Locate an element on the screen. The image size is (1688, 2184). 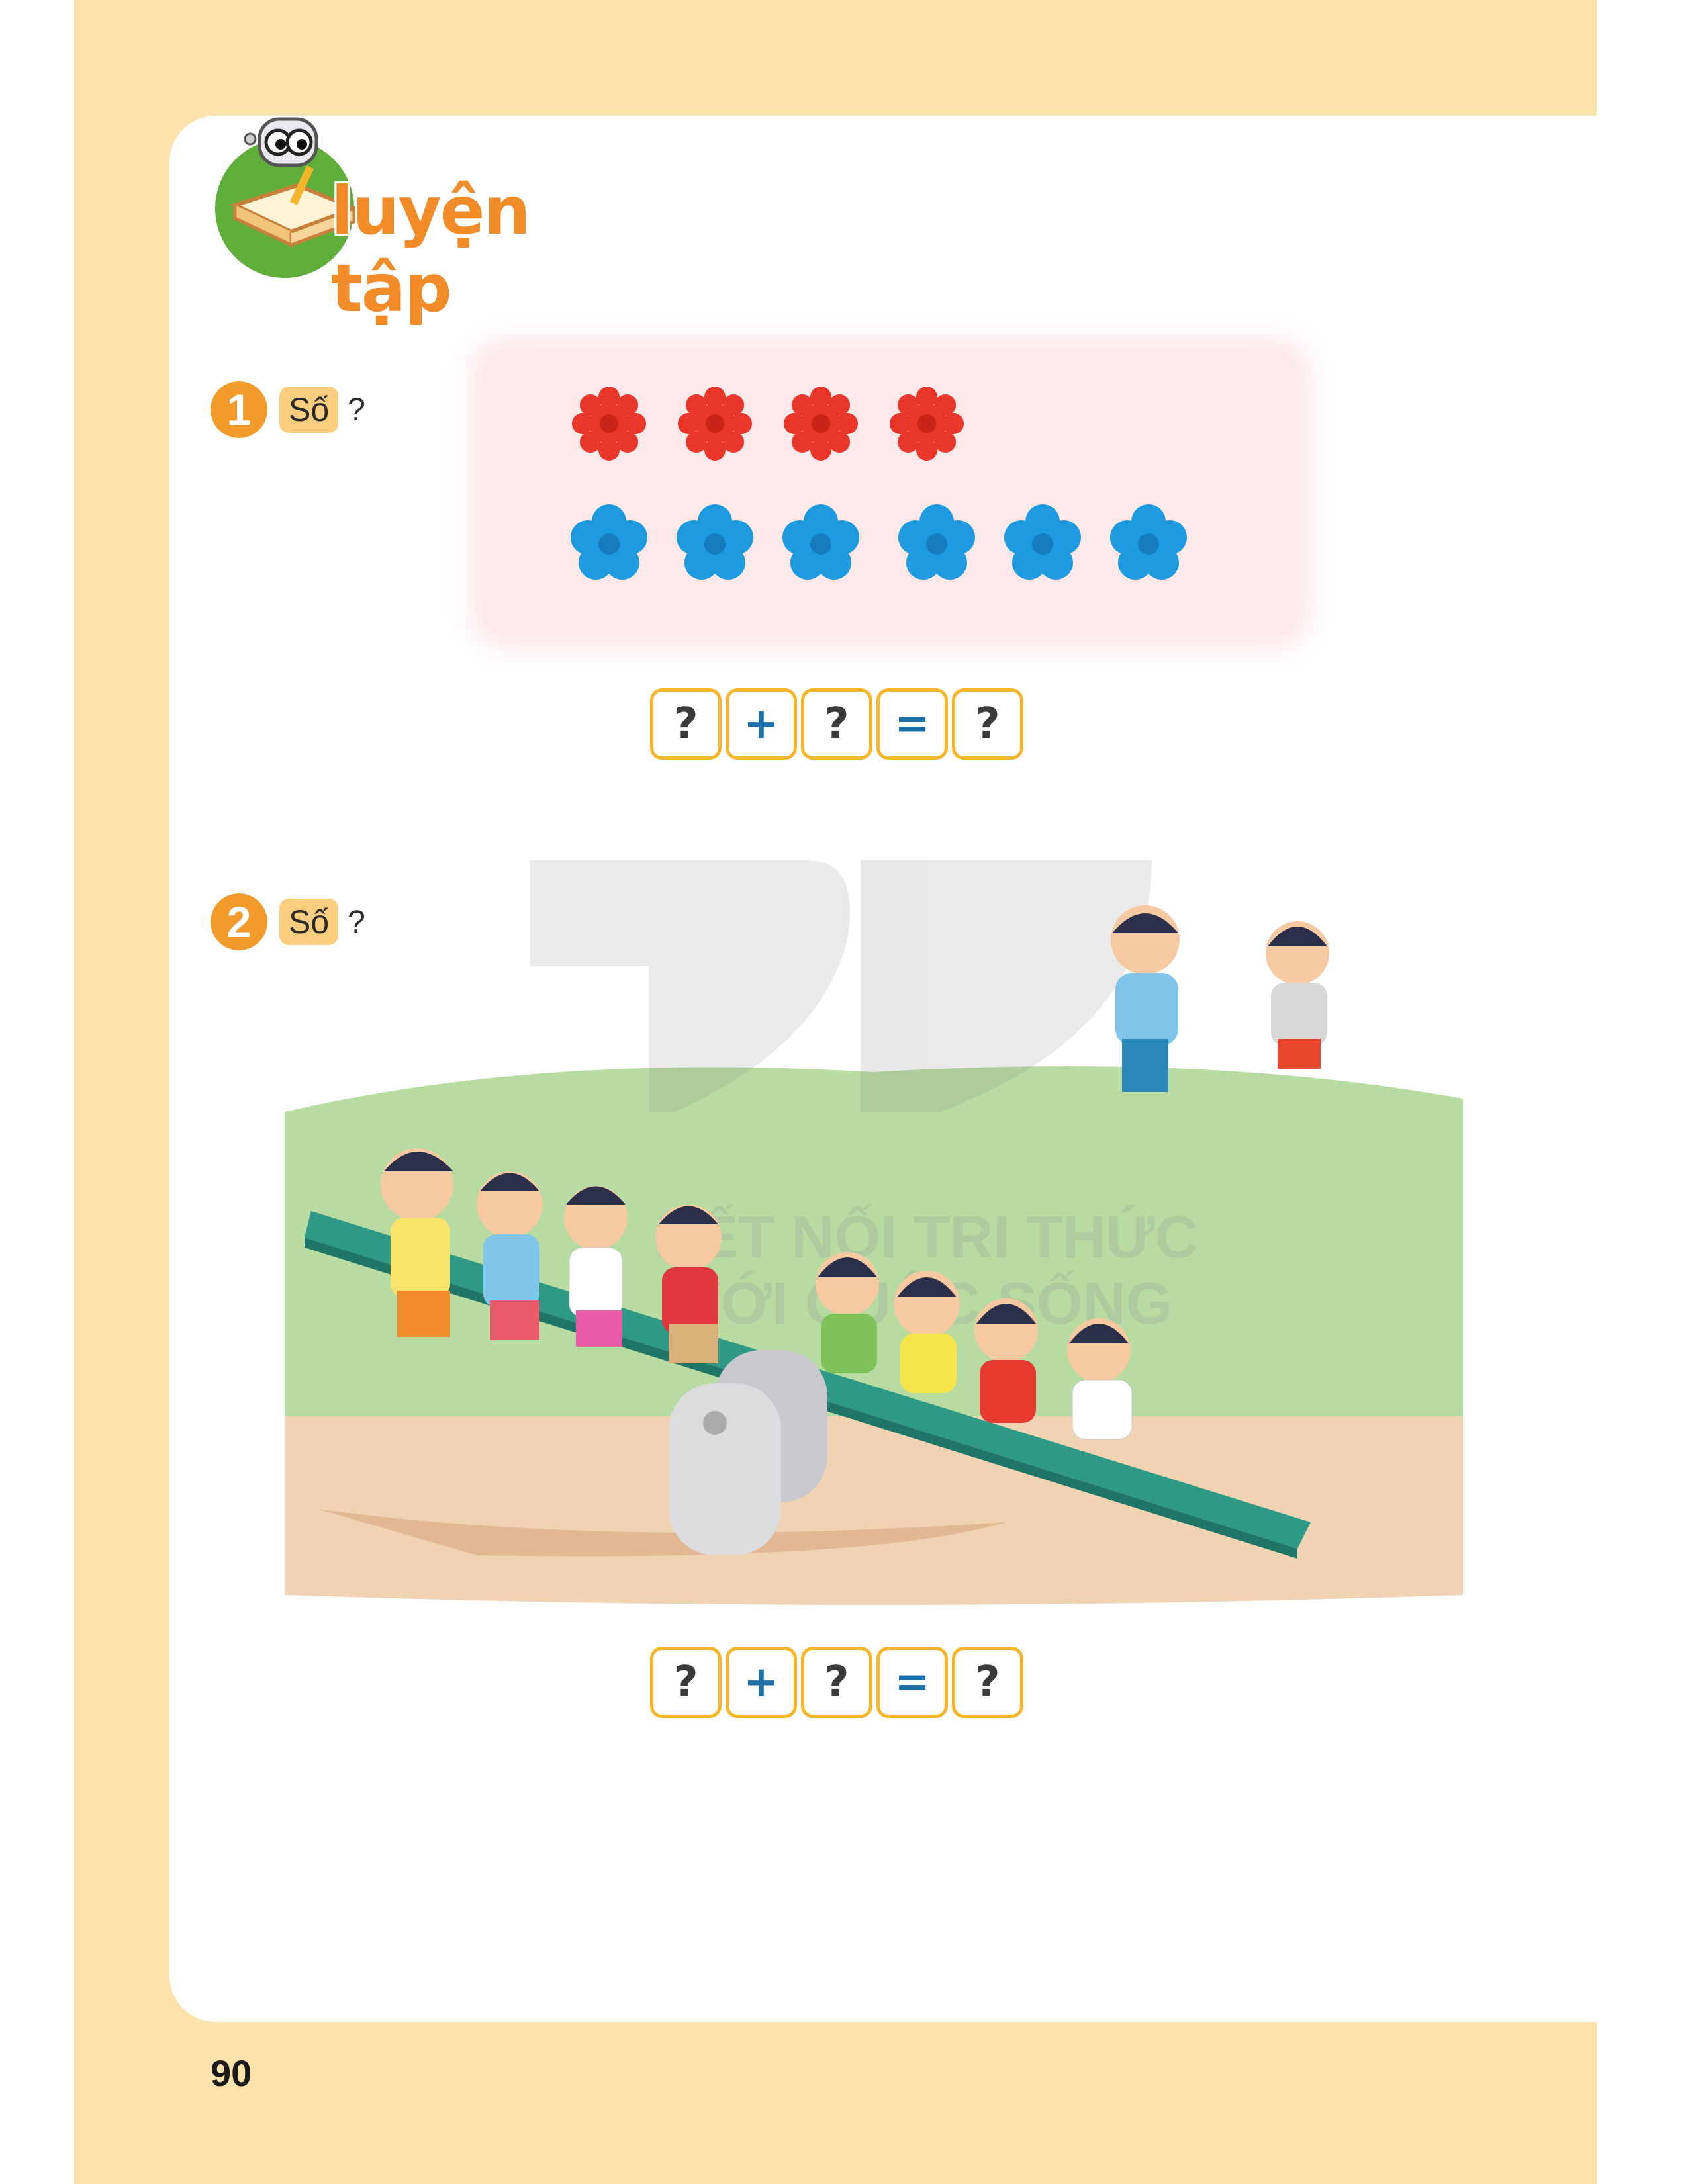
exercise-1-equation: ? + ? = ? is located at coordinates (836, 724).